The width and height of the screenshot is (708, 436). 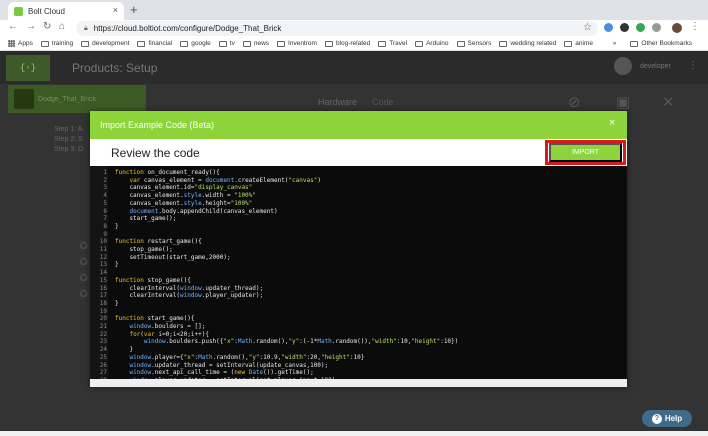 What do you see at coordinates (358, 227) in the screenshot?
I see `code-line: 8}` at bounding box center [358, 227].